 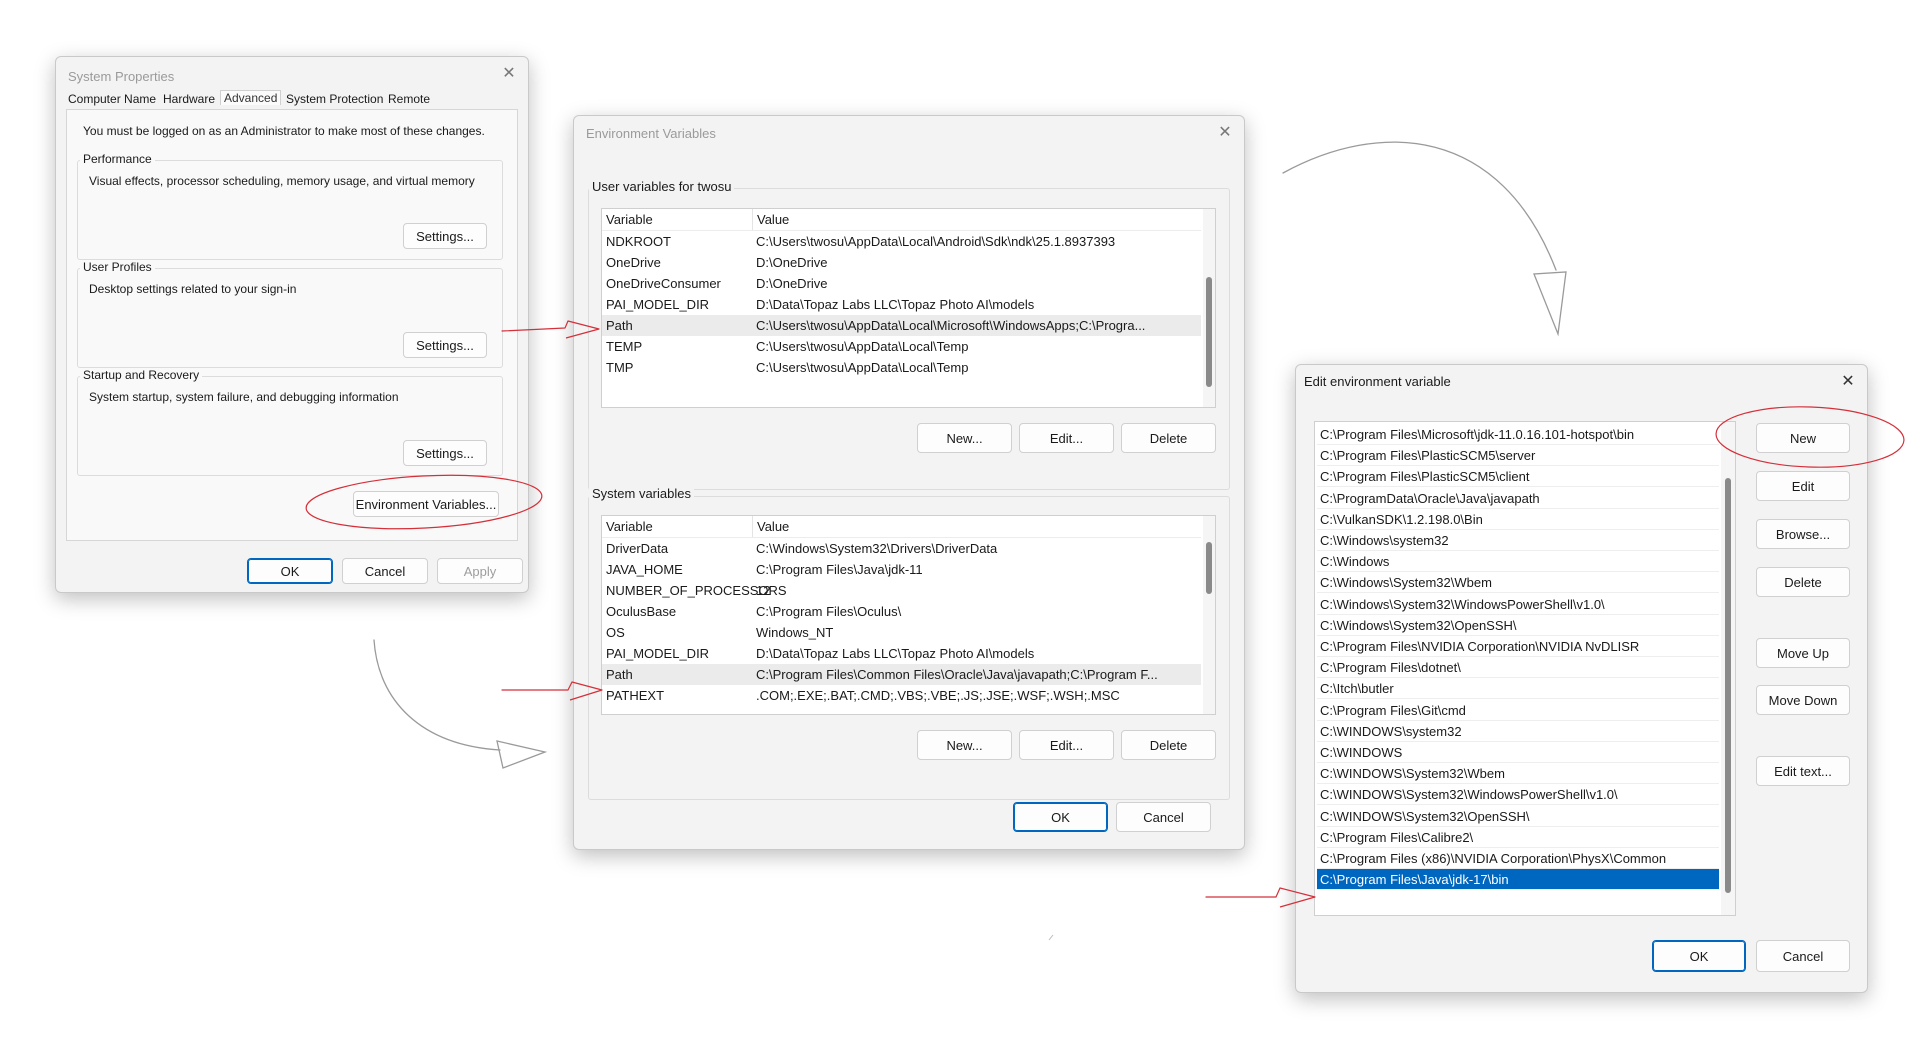 What do you see at coordinates (901, 632) in the screenshot?
I see `table-row: OS Windows_NT` at bounding box center [901, 632].